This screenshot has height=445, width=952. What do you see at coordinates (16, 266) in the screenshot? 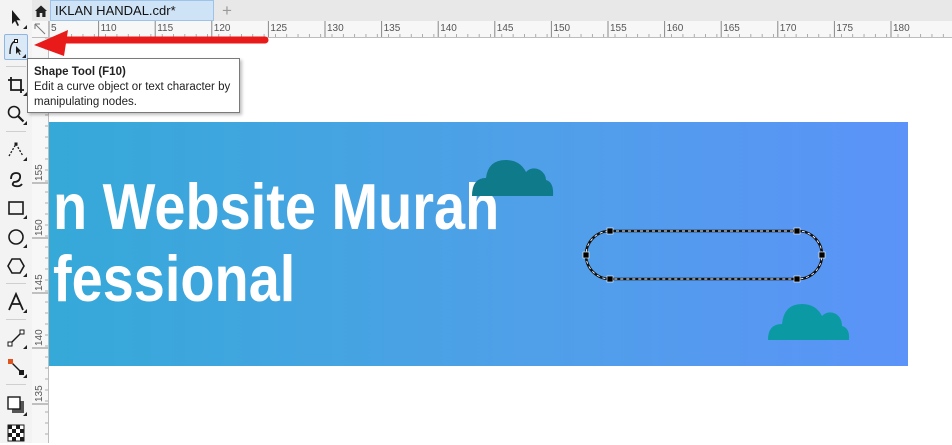
I see `polygon-tool-icon` at bounding box center [16, 266].